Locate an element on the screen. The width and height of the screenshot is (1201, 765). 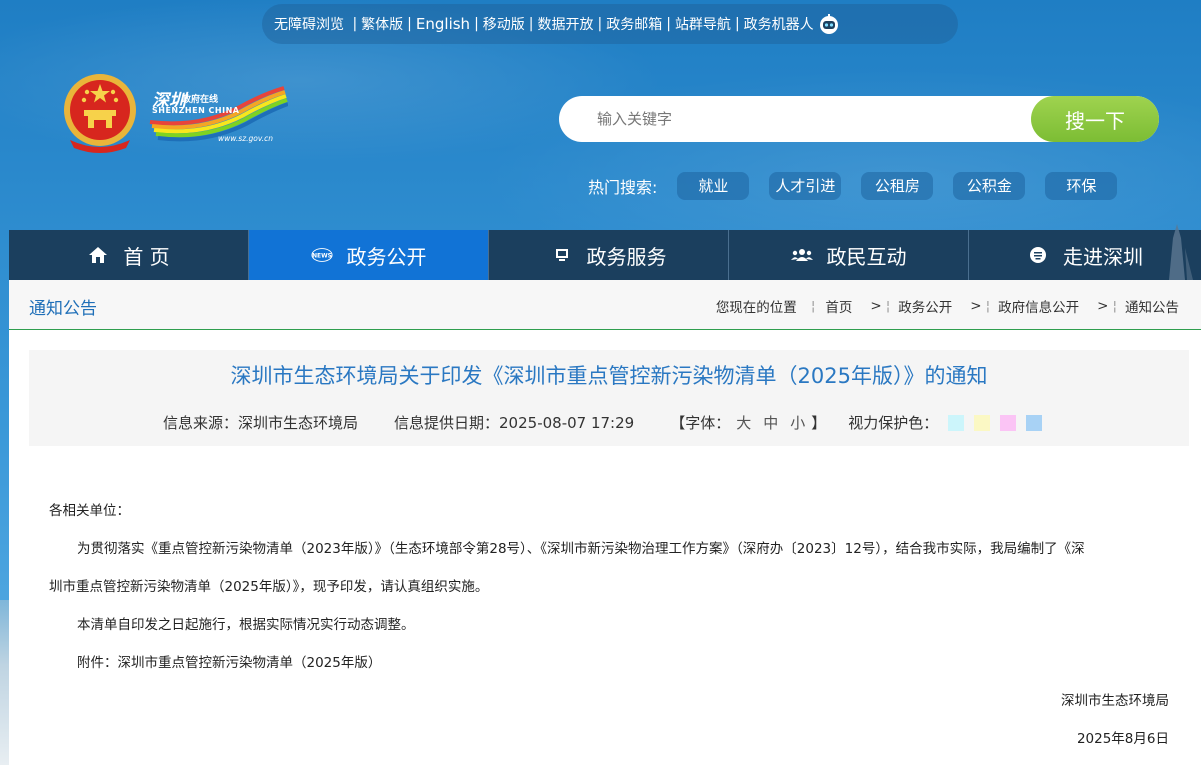
news-icon: NEWS is located at coordinates (321, 255).